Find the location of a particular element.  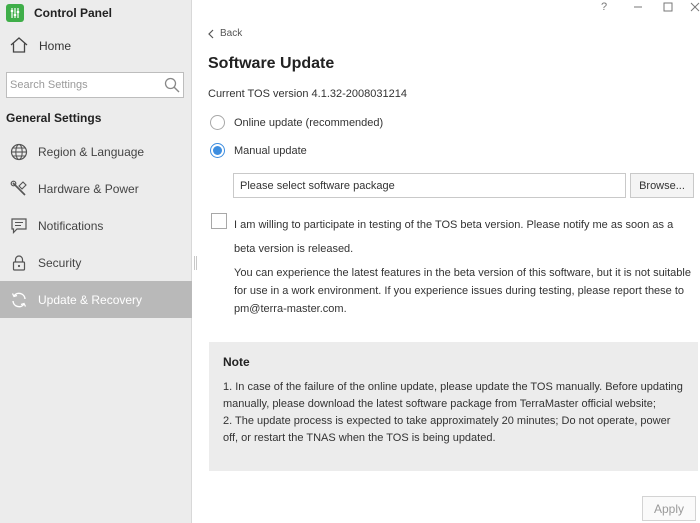

home-icon is located at coordinates (19, 46).